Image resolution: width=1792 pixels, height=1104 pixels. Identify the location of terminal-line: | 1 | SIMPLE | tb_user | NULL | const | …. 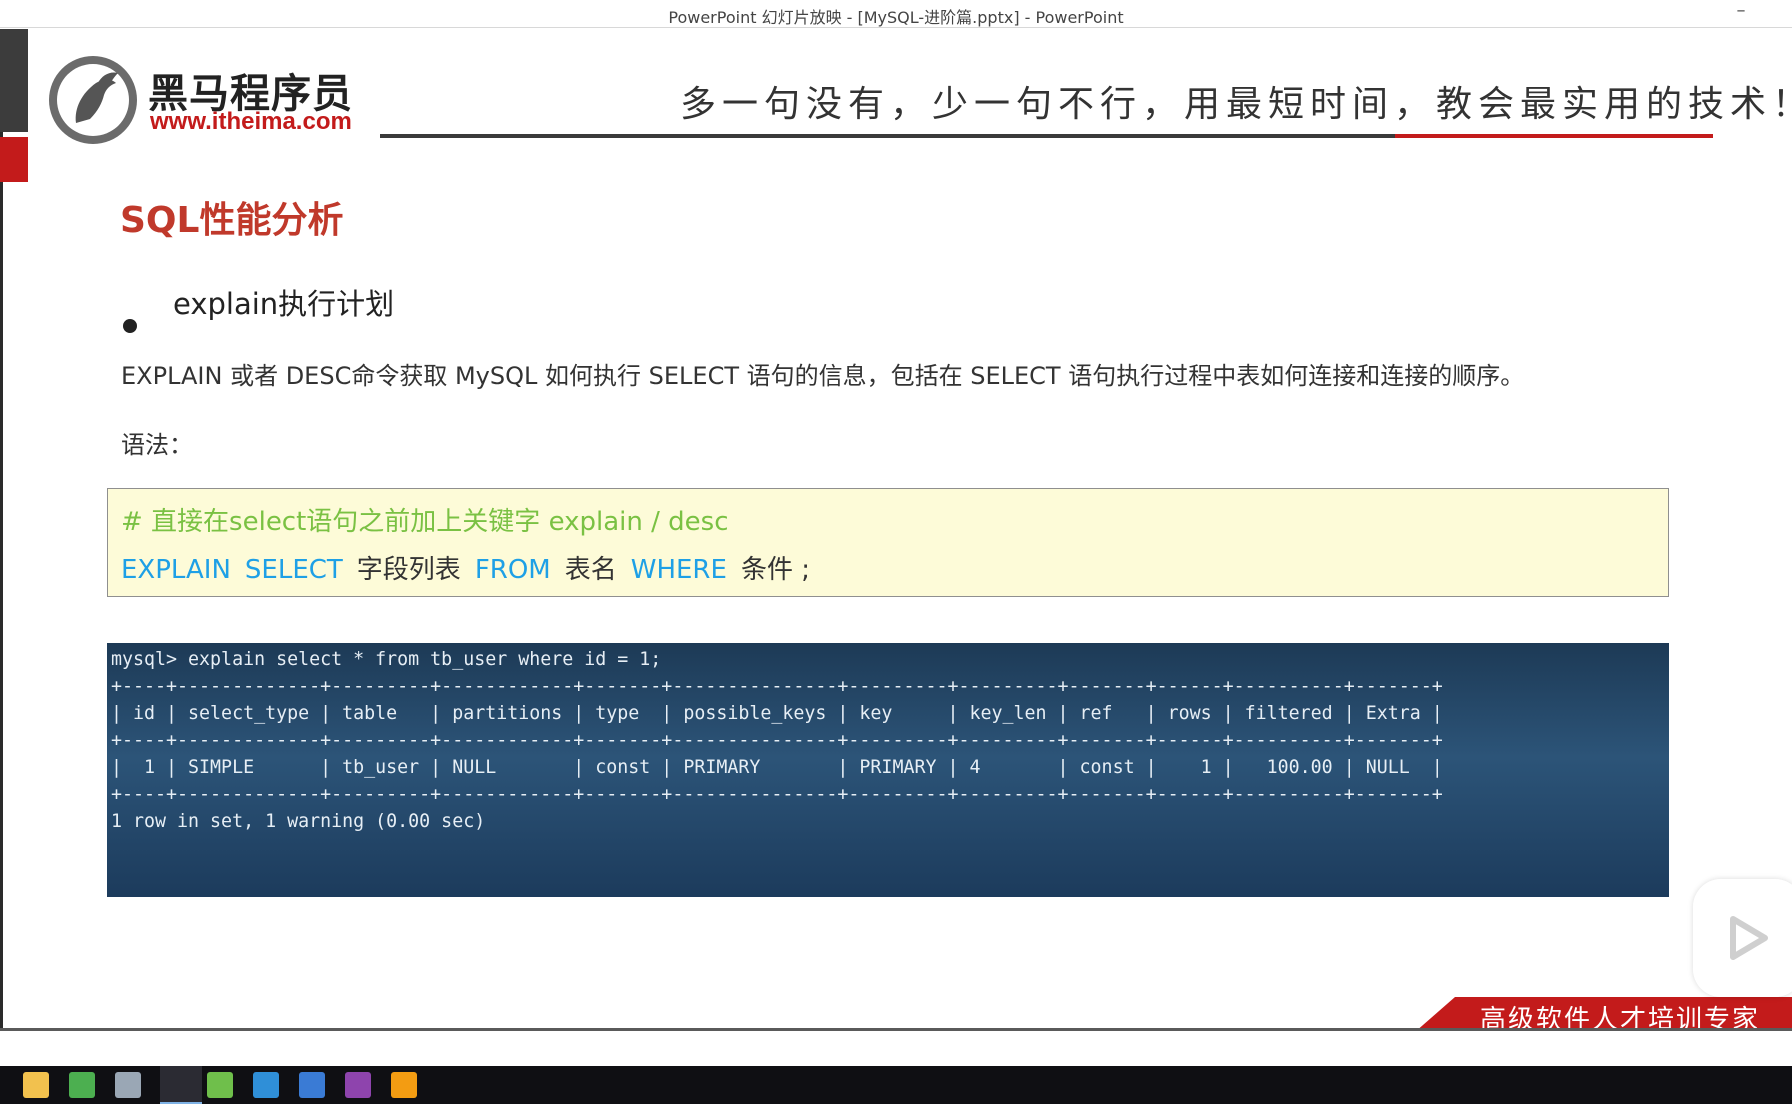
(777, 767).